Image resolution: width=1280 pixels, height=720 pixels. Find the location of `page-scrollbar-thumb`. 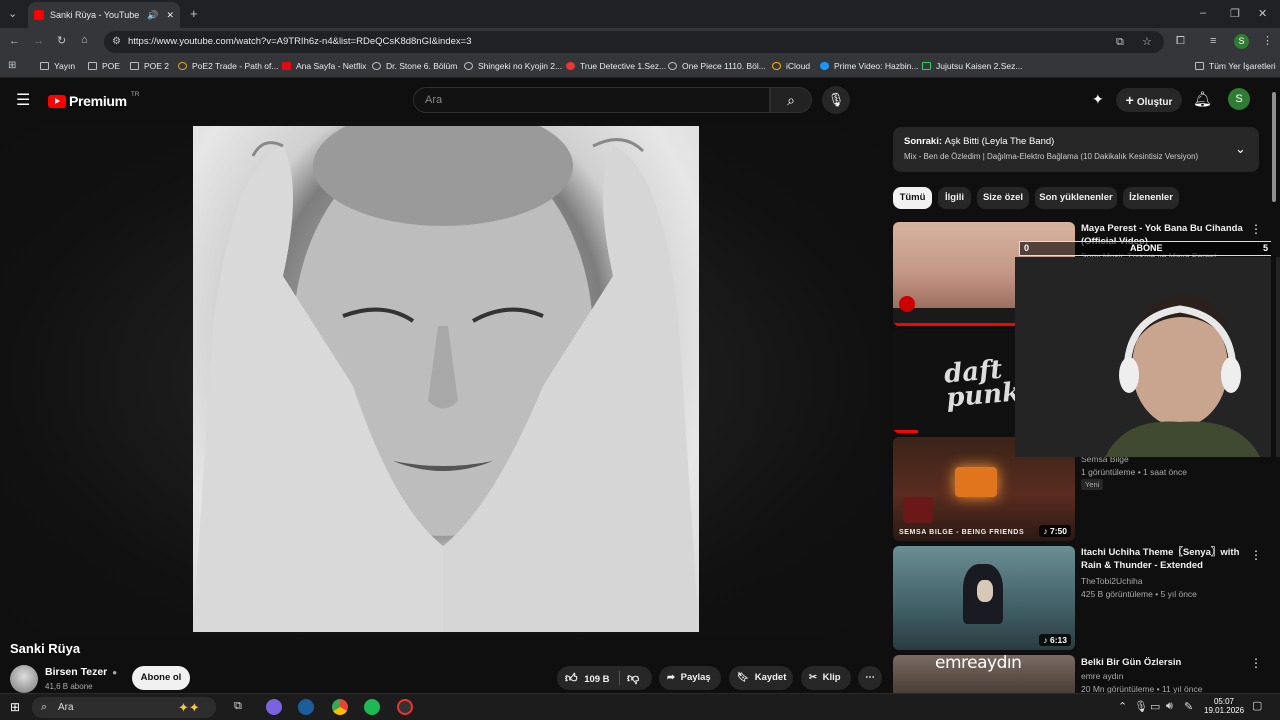

page-scrollbar-thumb is located at coordinates (1274, 147).